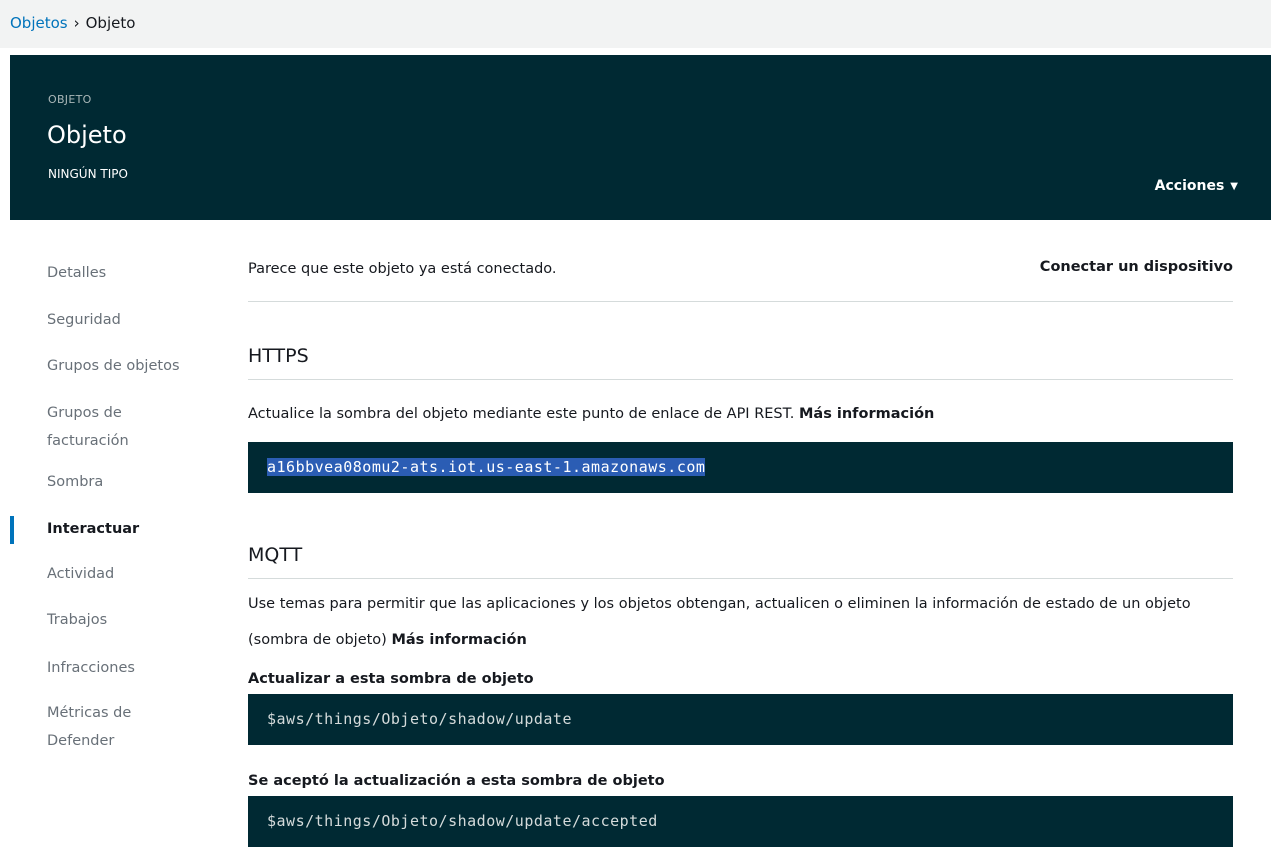  What do you see at coordinates (39, 23) in the screenshot?
I see `breadcrumb-link-objetos: Objetos` at bounding box center [39, 23].